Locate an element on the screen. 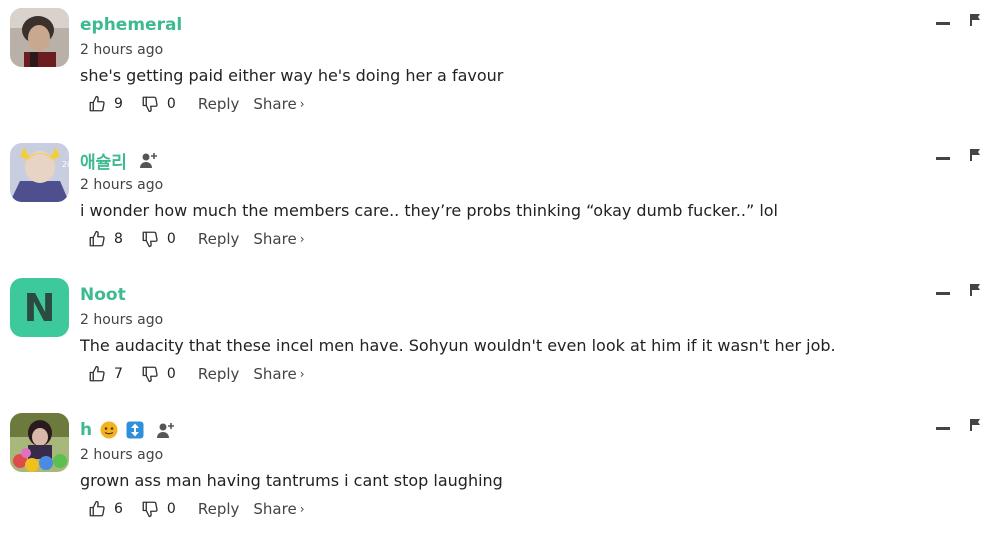 The image size is (1003, 540). like-button: 9 is located at coordinates (105, 104).